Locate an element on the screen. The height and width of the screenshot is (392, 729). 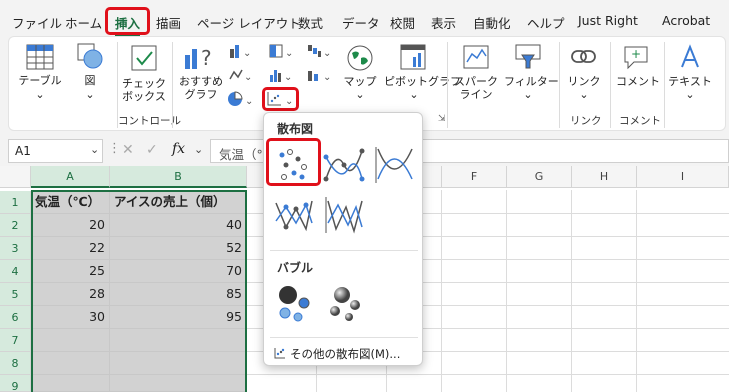
comment-button: コメント is located at coordinates (638, 81).